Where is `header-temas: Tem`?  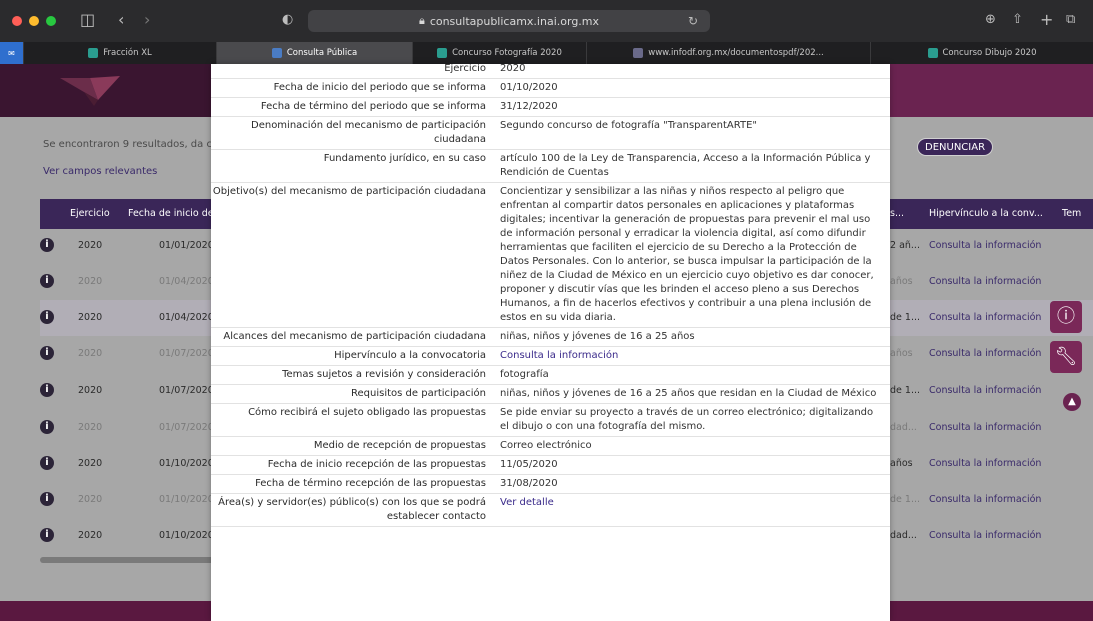
header-temas: Tem is located at coordinates (1071, 213).